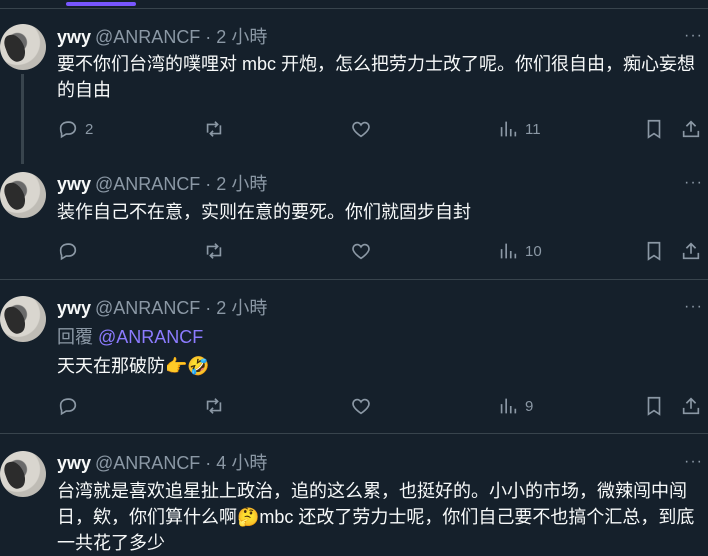 This screenshot has width=708, height=556. What do you see at coordinates (529, 406) in the screenshot?
I see `views-count: 9` at bounding box center [529, 406].